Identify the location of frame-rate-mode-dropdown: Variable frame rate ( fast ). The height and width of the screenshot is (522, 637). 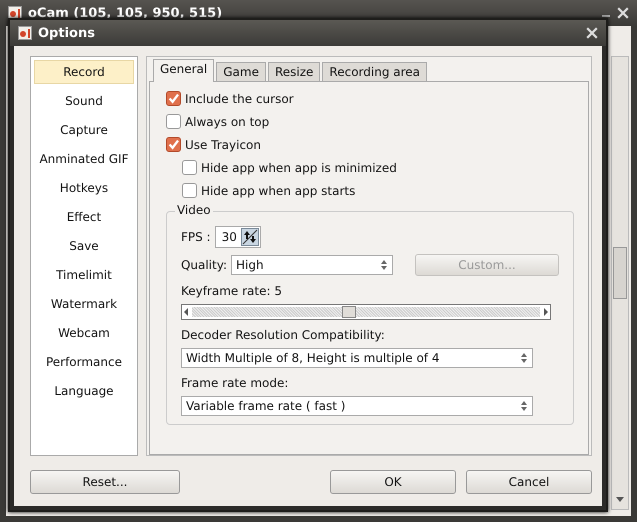
(356, 406).